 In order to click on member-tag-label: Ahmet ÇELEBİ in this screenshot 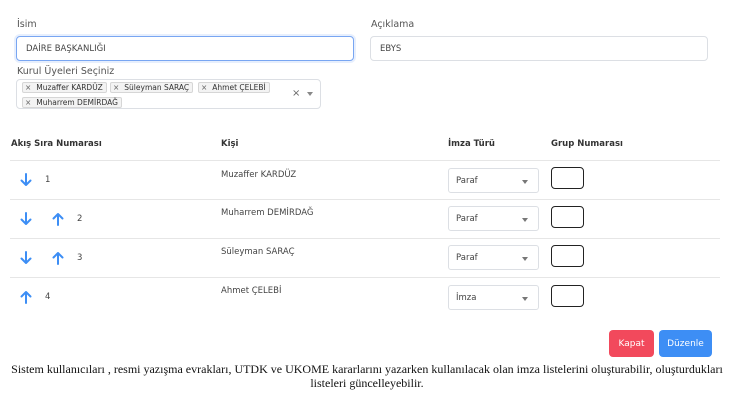, I will do `click(239, 87)`.